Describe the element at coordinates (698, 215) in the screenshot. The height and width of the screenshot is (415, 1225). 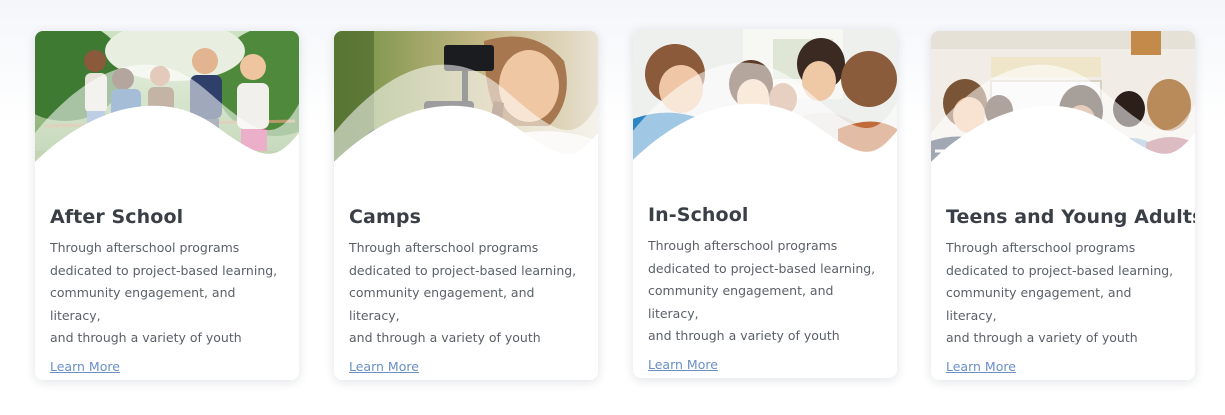
I see `card-title: In-School` at that location.